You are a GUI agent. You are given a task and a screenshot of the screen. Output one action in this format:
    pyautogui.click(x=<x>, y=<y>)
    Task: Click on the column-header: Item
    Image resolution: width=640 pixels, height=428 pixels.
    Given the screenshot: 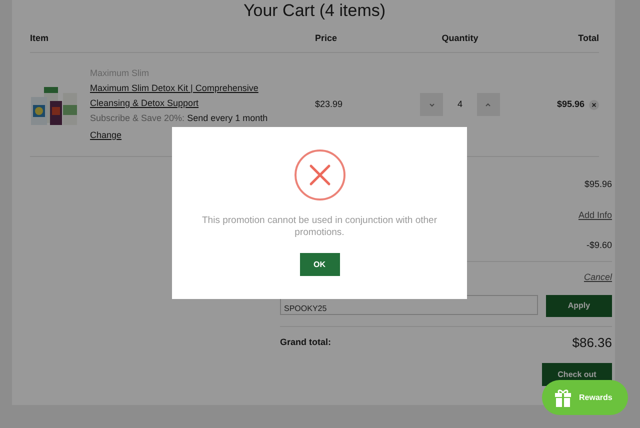 What is the action you would take?
    pyautogui.click(x=40, y=38)
    